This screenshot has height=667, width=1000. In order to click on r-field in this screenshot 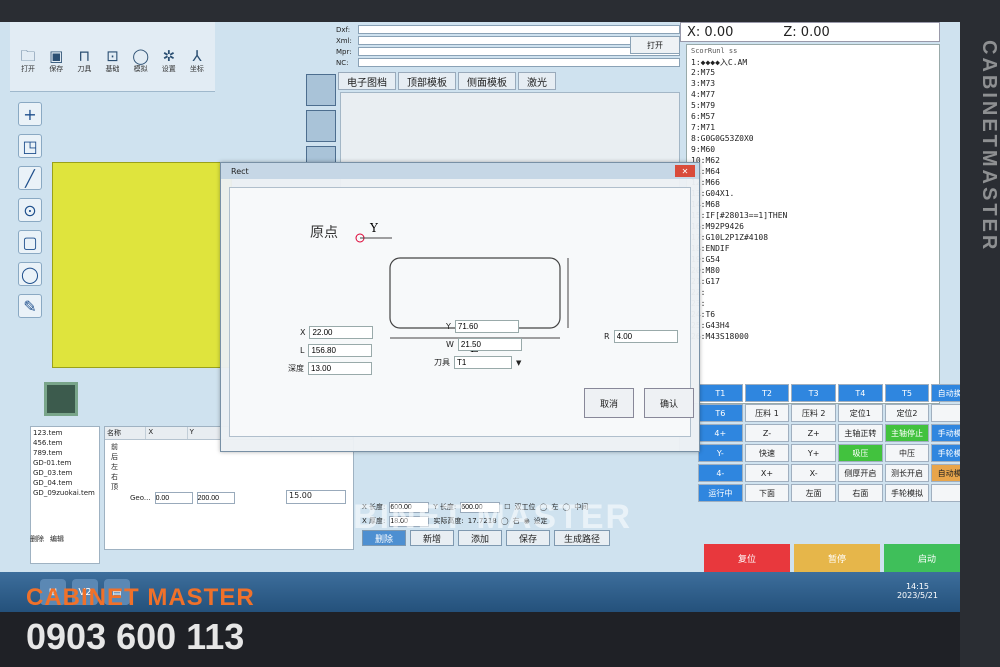, I will do `click(645, 336)`.